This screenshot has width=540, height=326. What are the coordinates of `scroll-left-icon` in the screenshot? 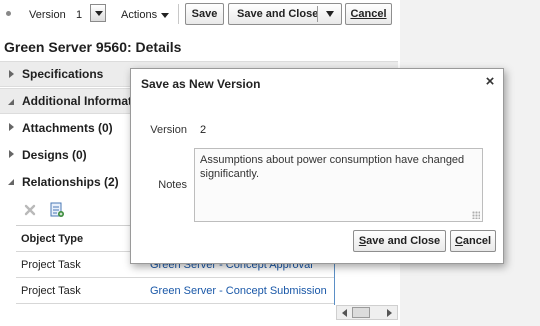 It's located at (344, 313).